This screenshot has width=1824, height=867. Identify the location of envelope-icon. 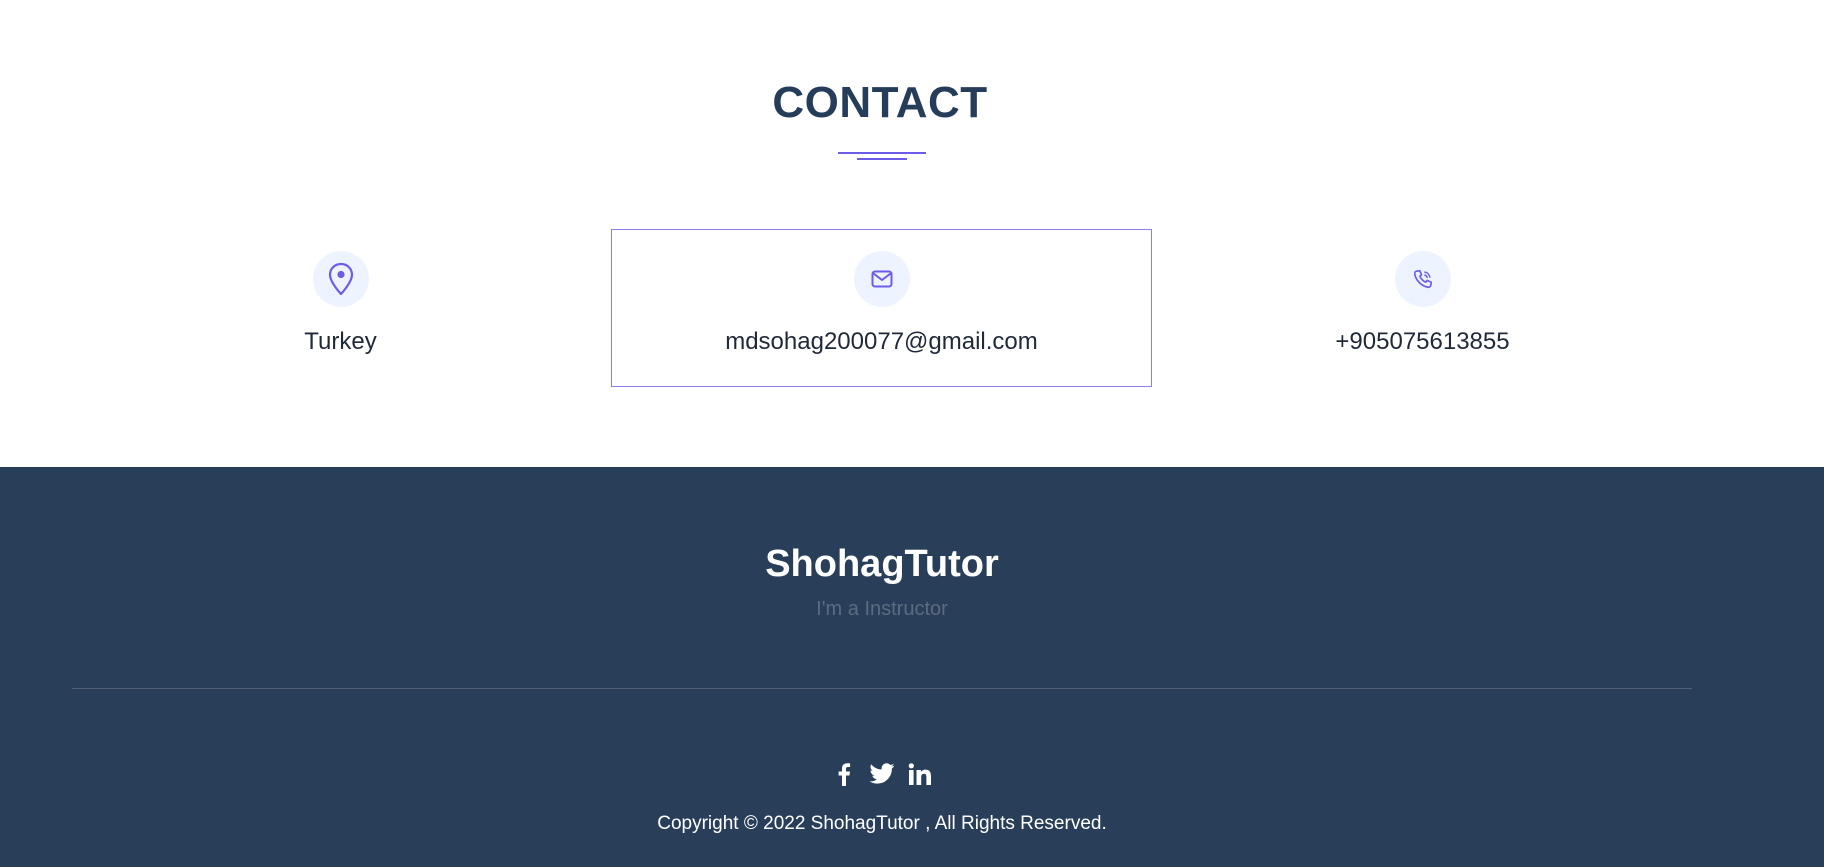
(881, 279).